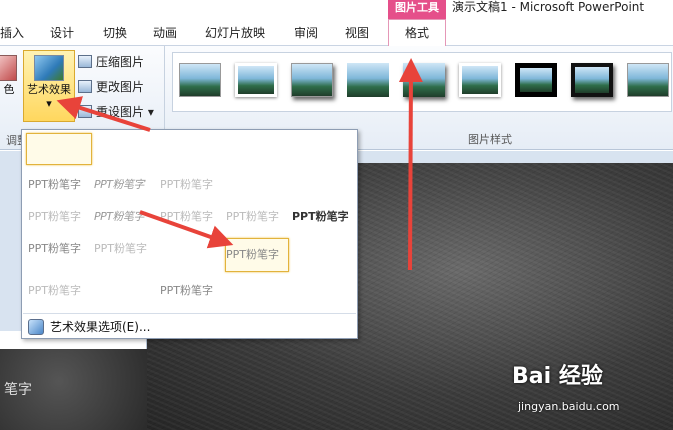 The image size is (673, 430). I want to click on watermark-url: jingyan.baidu.com, so click(569, 406).